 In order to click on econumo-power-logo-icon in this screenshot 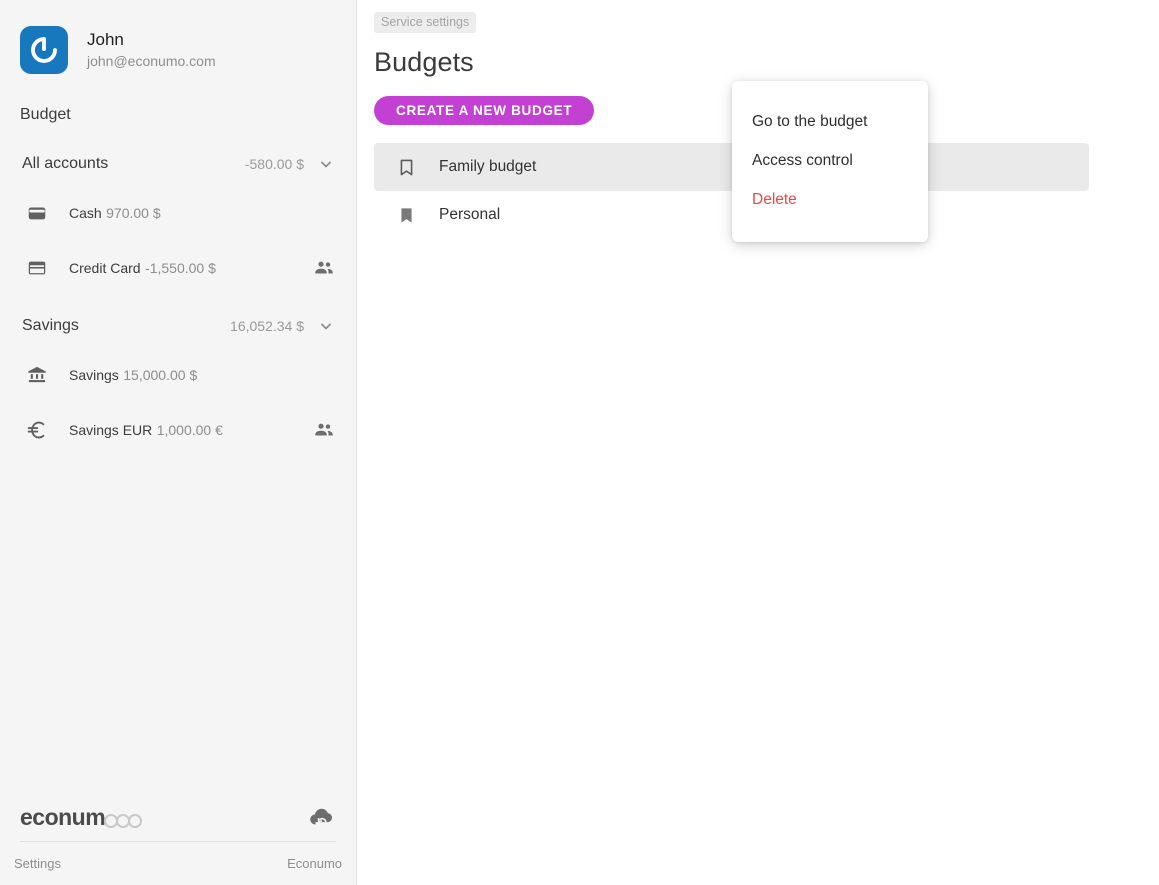, I will do `click(44, 50)`.